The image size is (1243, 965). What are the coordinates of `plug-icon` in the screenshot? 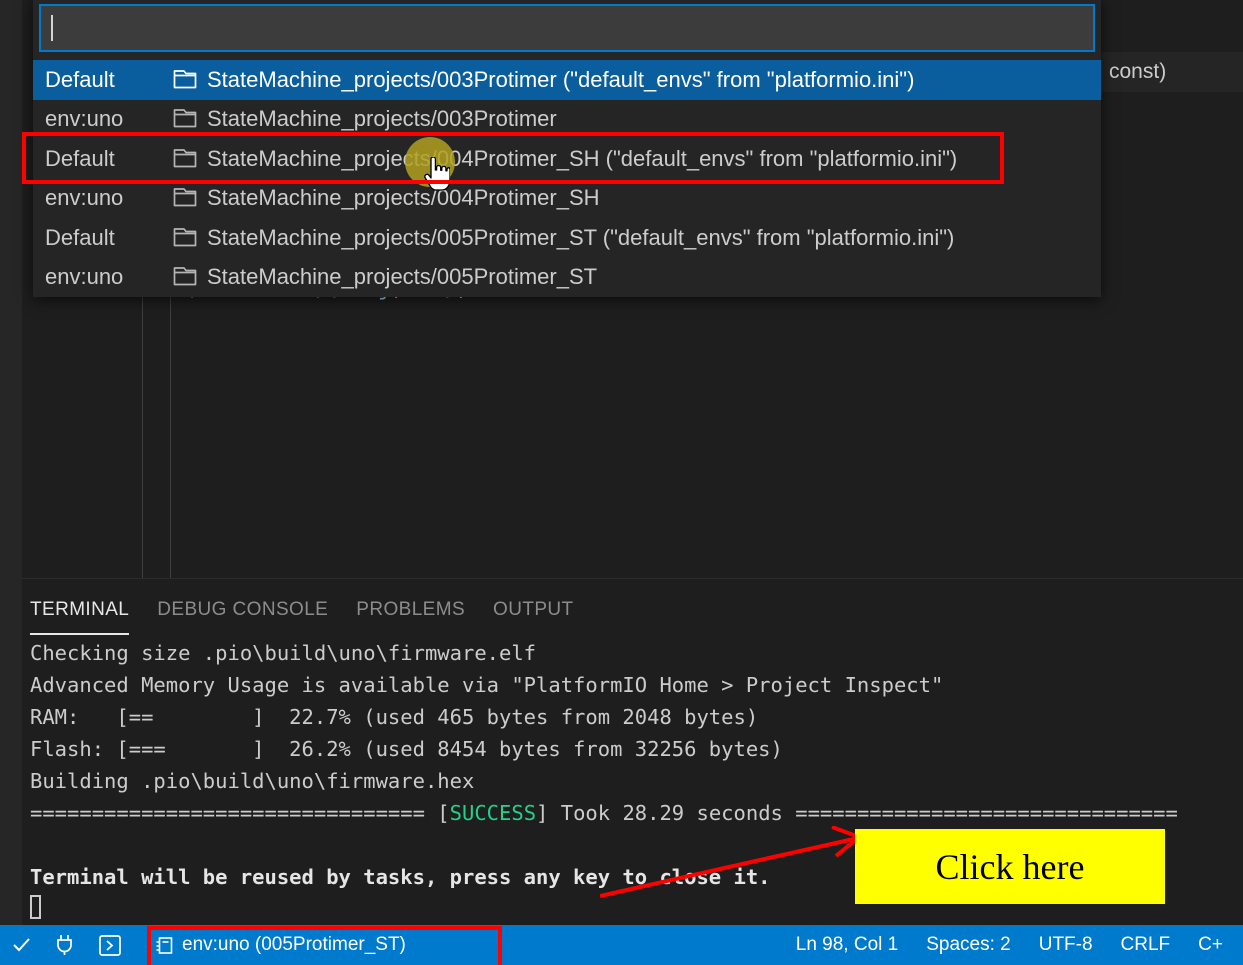 It's located at (64, 945).